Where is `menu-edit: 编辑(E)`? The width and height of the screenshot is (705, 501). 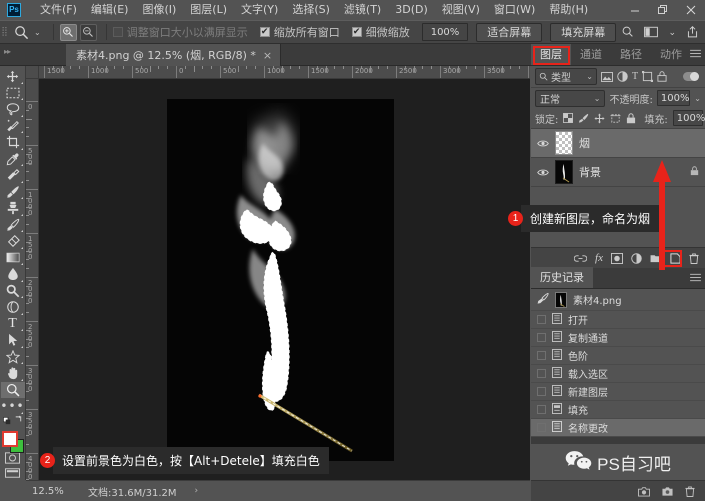
menu-edit: 编辑(E) is located at coordinates (110, 10).